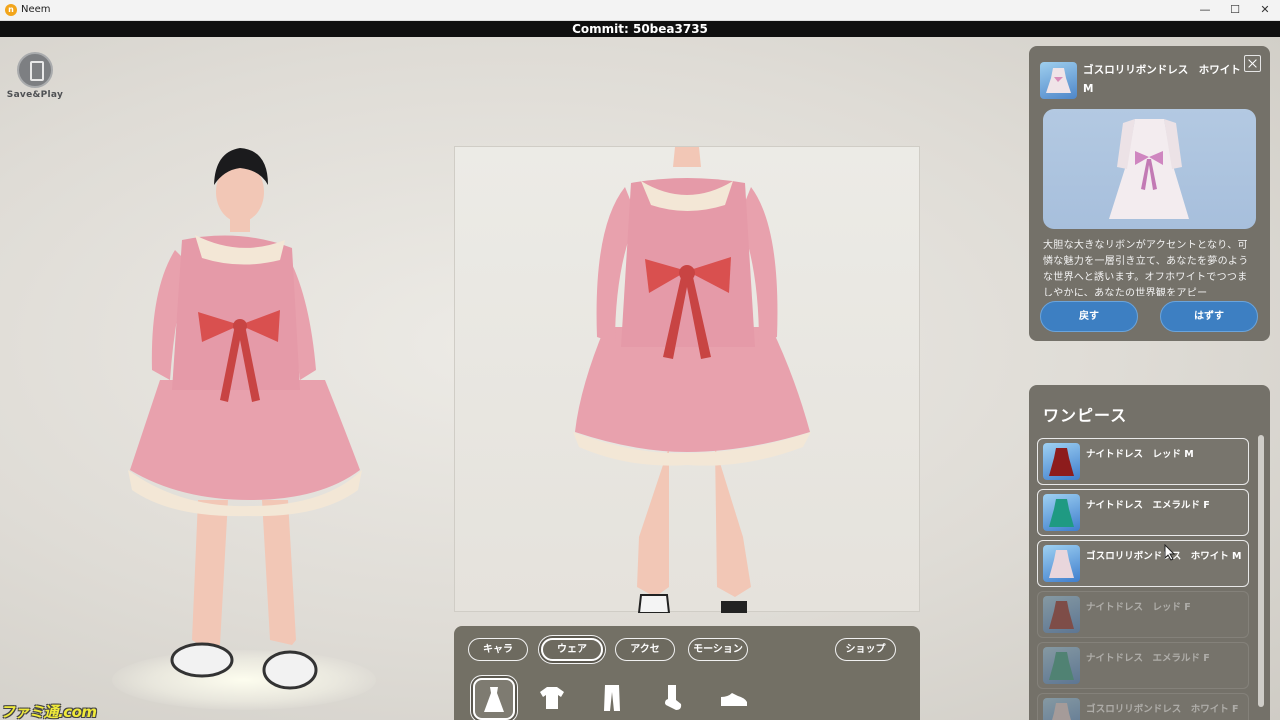 The width and height of the screenshot is (1280, 720). Describe the element at coordinates (35, 95) in the screenshot. I see `save-play-label: Save&Play` at that location.